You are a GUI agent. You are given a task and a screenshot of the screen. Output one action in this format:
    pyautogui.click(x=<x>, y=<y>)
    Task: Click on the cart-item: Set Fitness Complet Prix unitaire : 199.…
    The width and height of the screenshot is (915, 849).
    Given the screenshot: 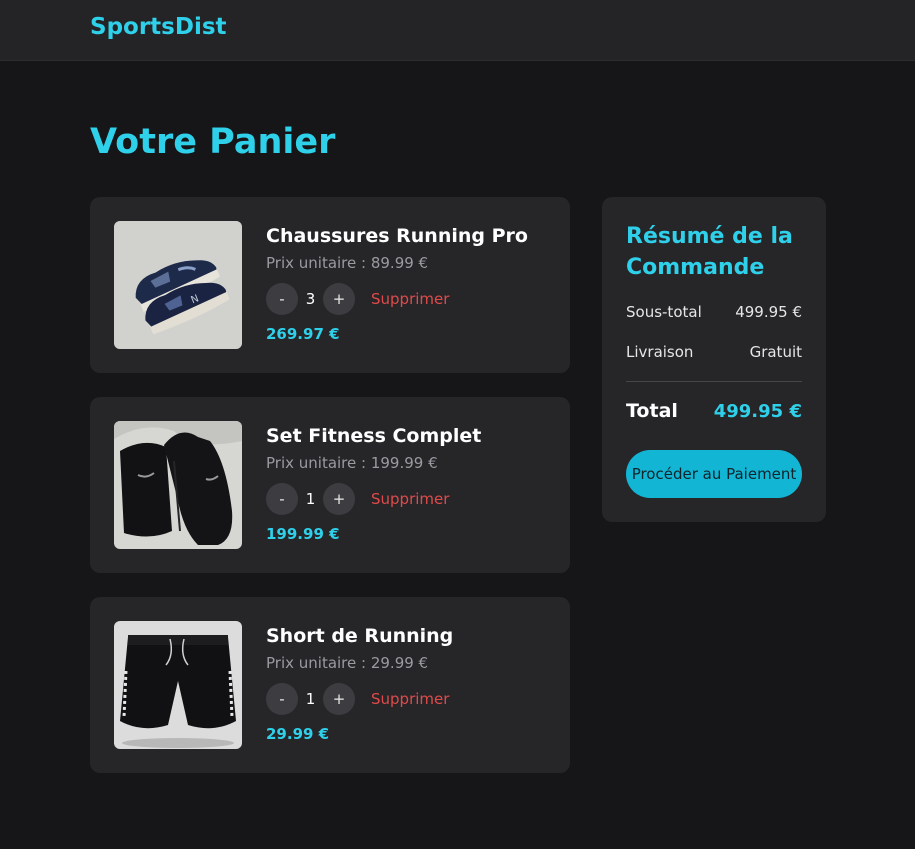 What is the action you would take?
    pyautogui.click(x=330, y=485)
    